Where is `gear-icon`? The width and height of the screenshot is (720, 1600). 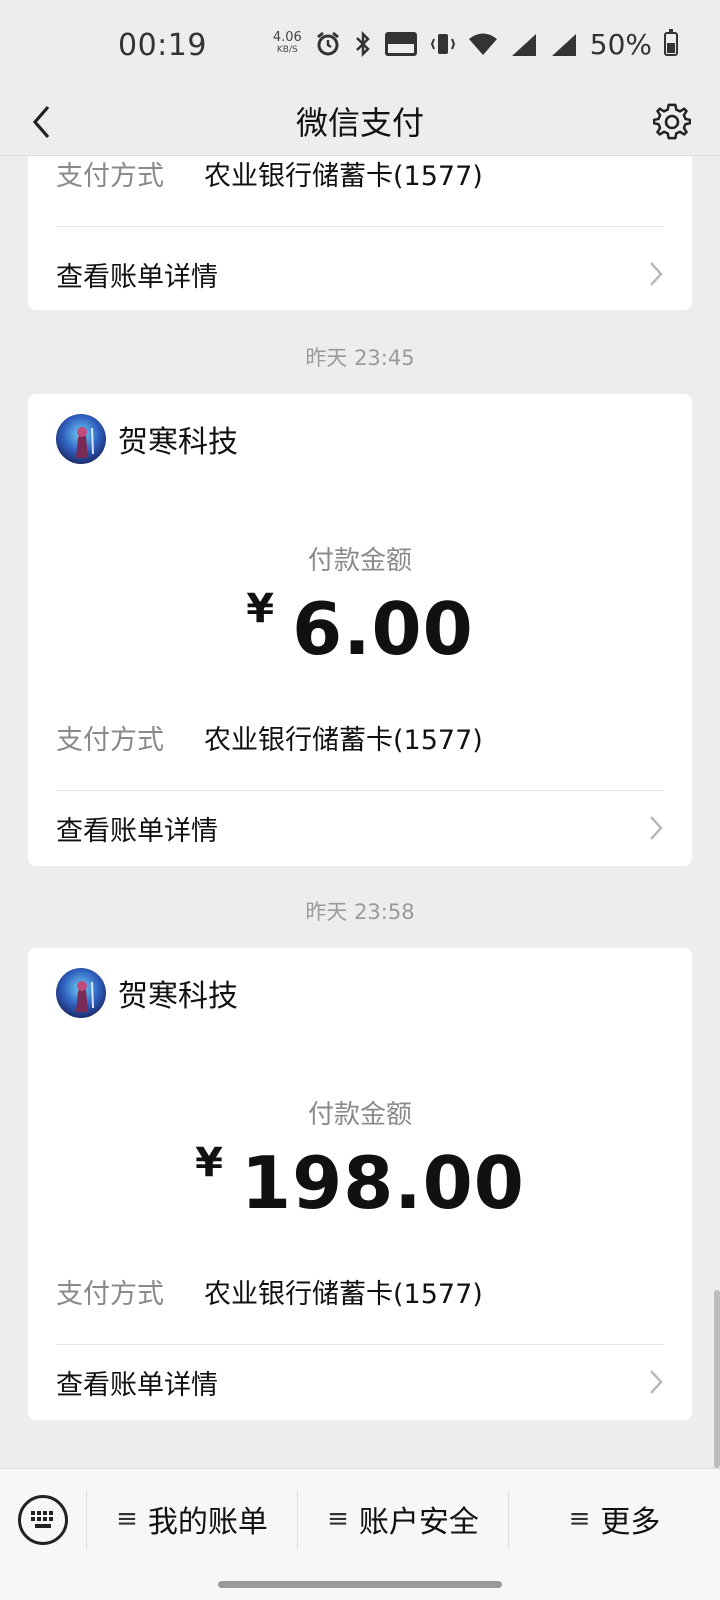
gear-icon is located at coordinates (672, 121).